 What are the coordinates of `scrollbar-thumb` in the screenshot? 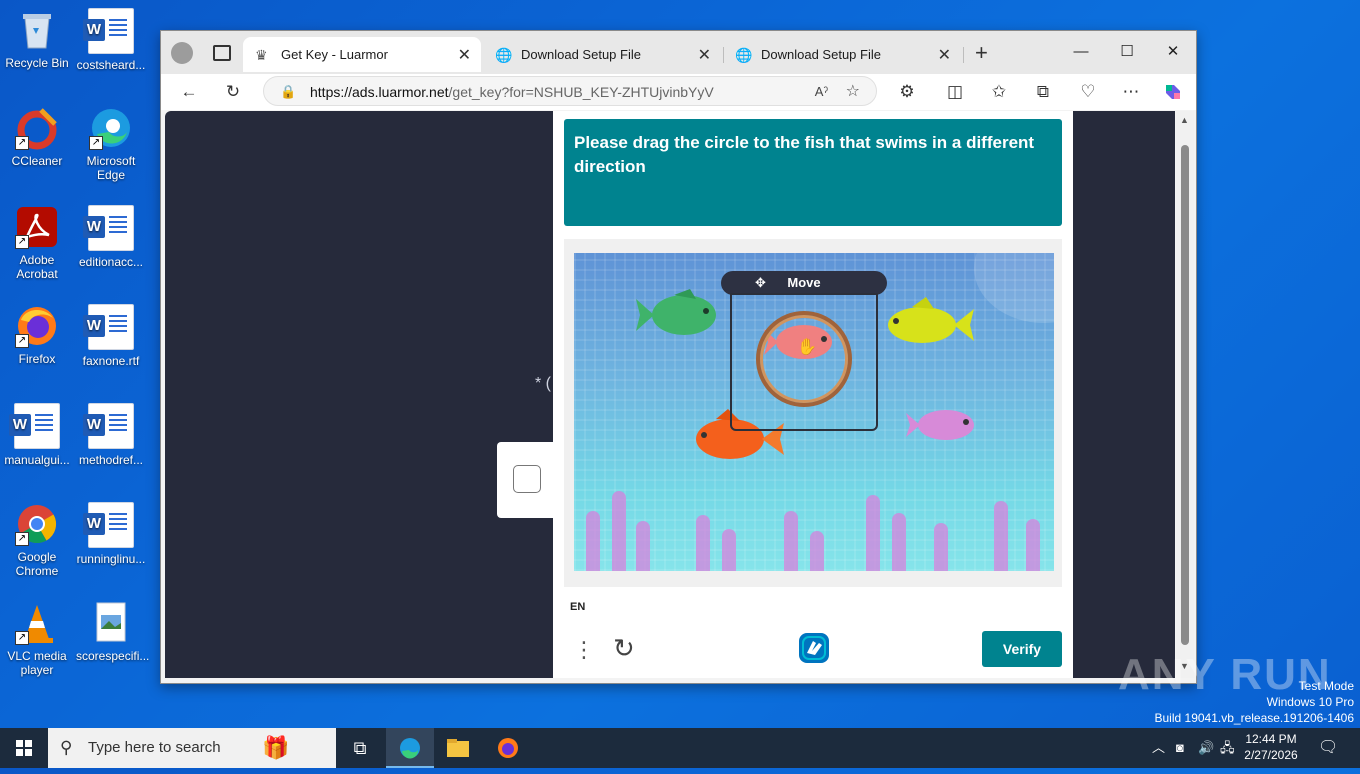 It's located at (1185, 395).